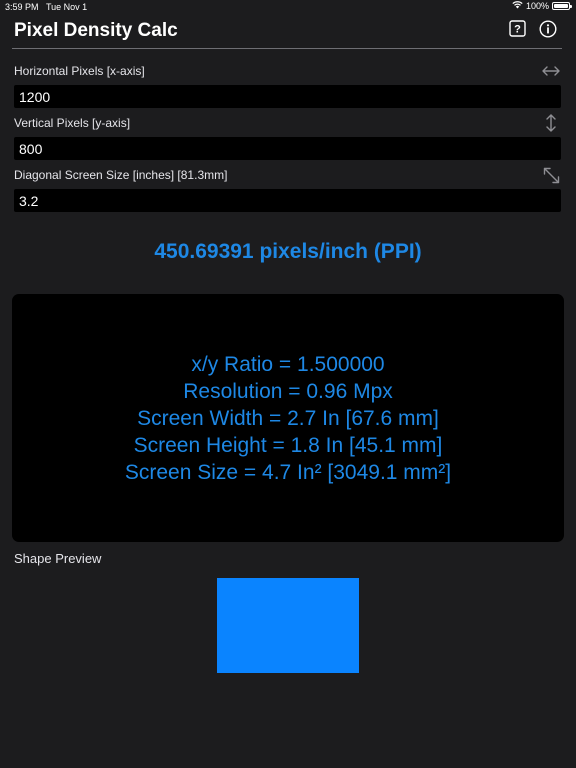  Describe the element at coordinates (551, 123) in the screenshot. I see `vertical-arrows-icon` at that location.